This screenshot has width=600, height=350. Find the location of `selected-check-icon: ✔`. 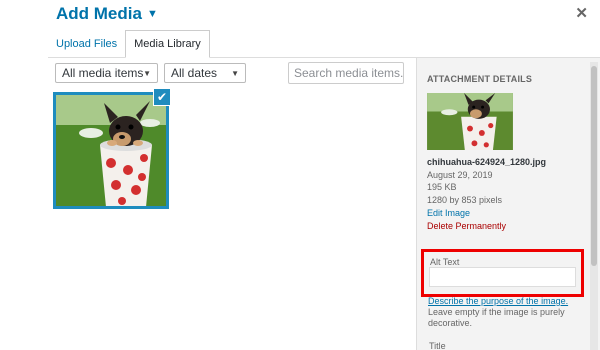

selected-check-icon: ✔ is located at coordinates (162, 97).